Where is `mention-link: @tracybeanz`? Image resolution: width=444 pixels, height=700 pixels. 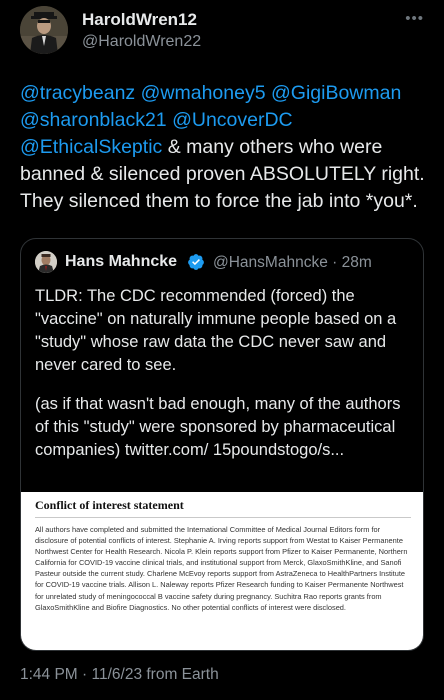
mention-link: @tracybeanz is located at coordinates (77, 93).